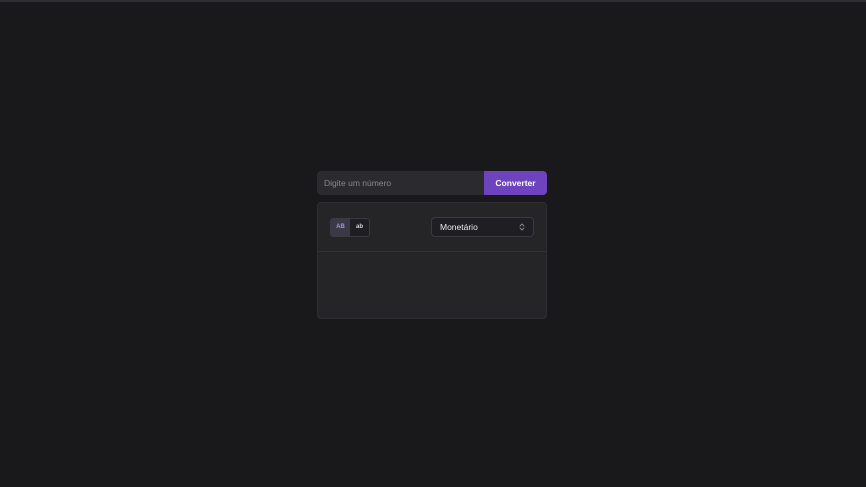 Image resolution: width=866 pixels, height=487 pixels. I want to click on uppercase-button: AB, so click(340, 227).